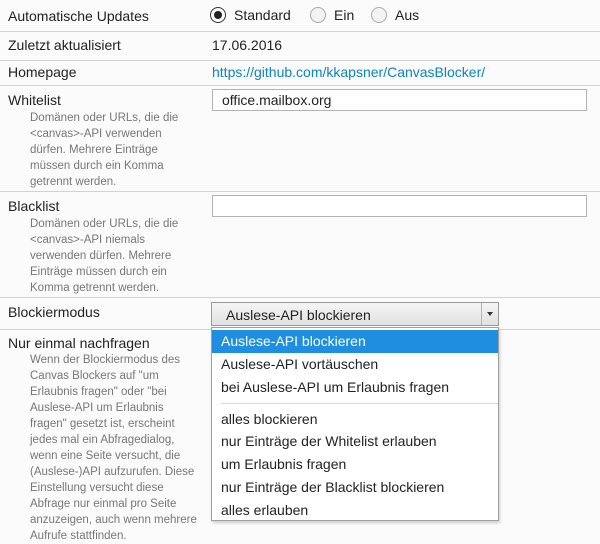 The image size is (600, 544). What do you see at coordinates (355, 364) in the screenshot?
I see `option-fake-readout-api: Auslese-API vortäuschen` at bounding box center [355, 364].